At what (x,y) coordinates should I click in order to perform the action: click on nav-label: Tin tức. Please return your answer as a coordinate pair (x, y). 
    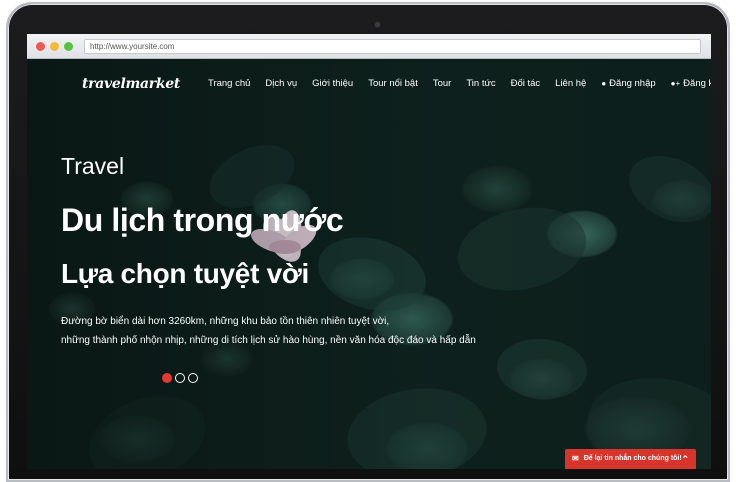
    Looking at the image, I should click on (481, 83).